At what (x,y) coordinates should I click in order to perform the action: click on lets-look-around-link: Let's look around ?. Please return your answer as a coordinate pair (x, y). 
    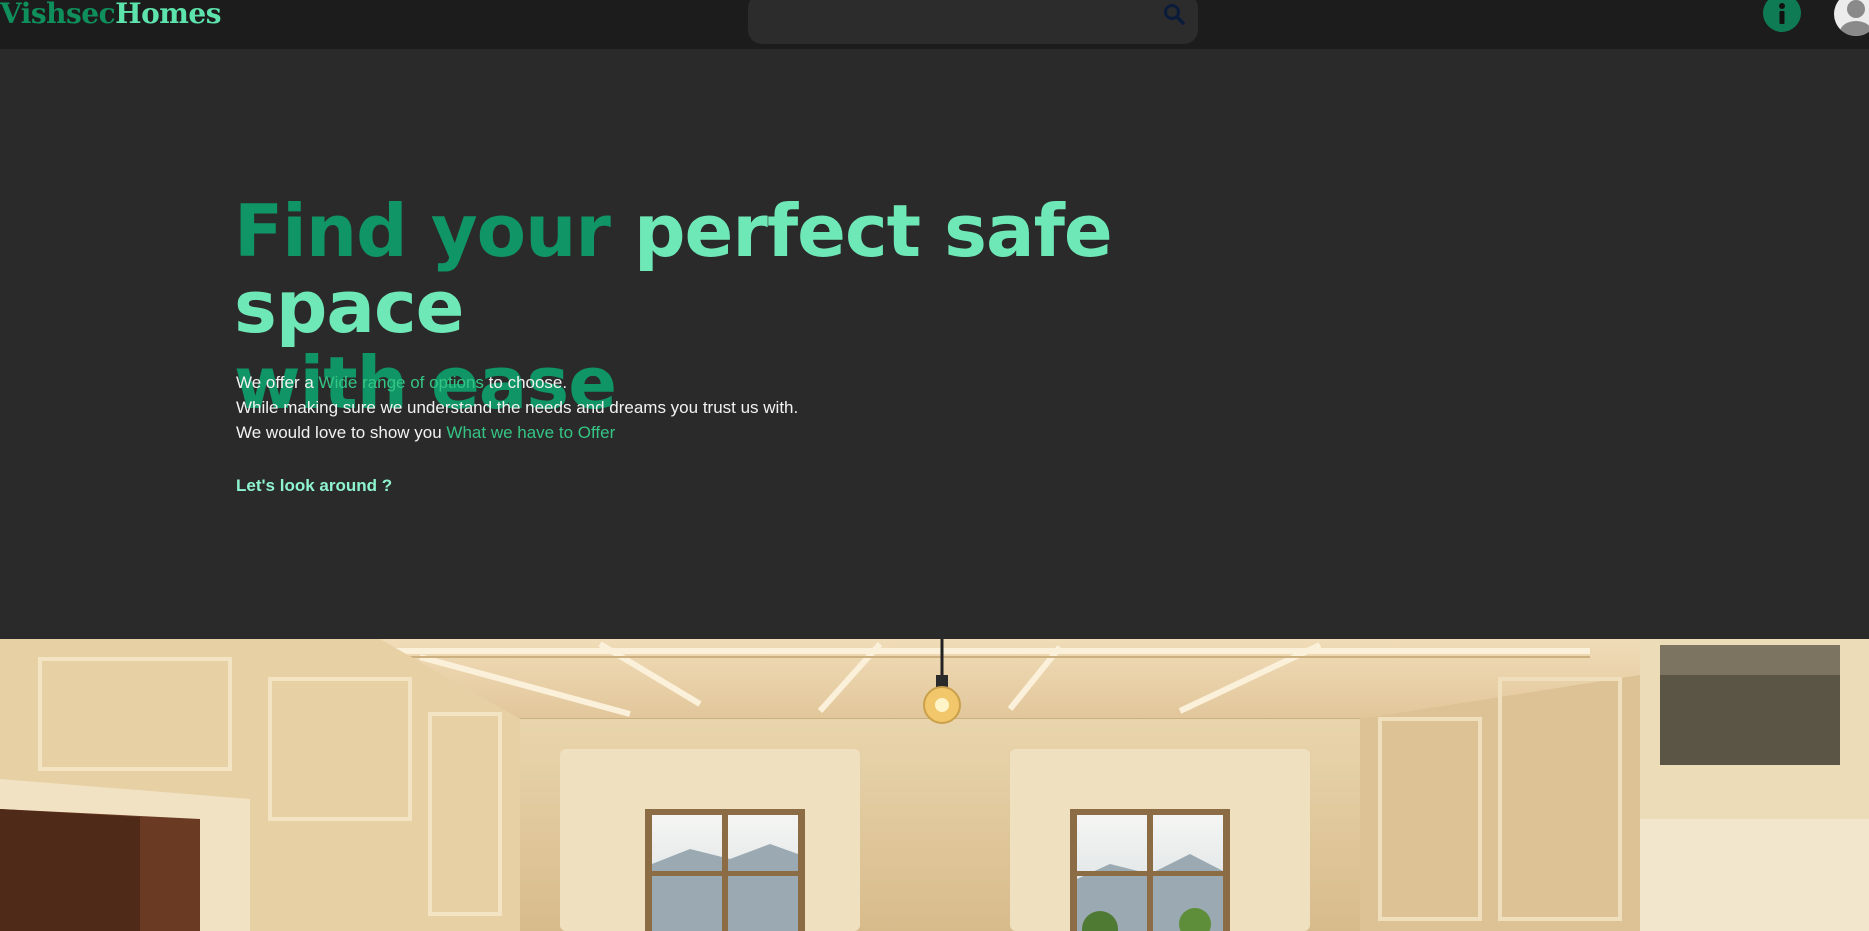
    Looking at the image, I should click on (314, 486).